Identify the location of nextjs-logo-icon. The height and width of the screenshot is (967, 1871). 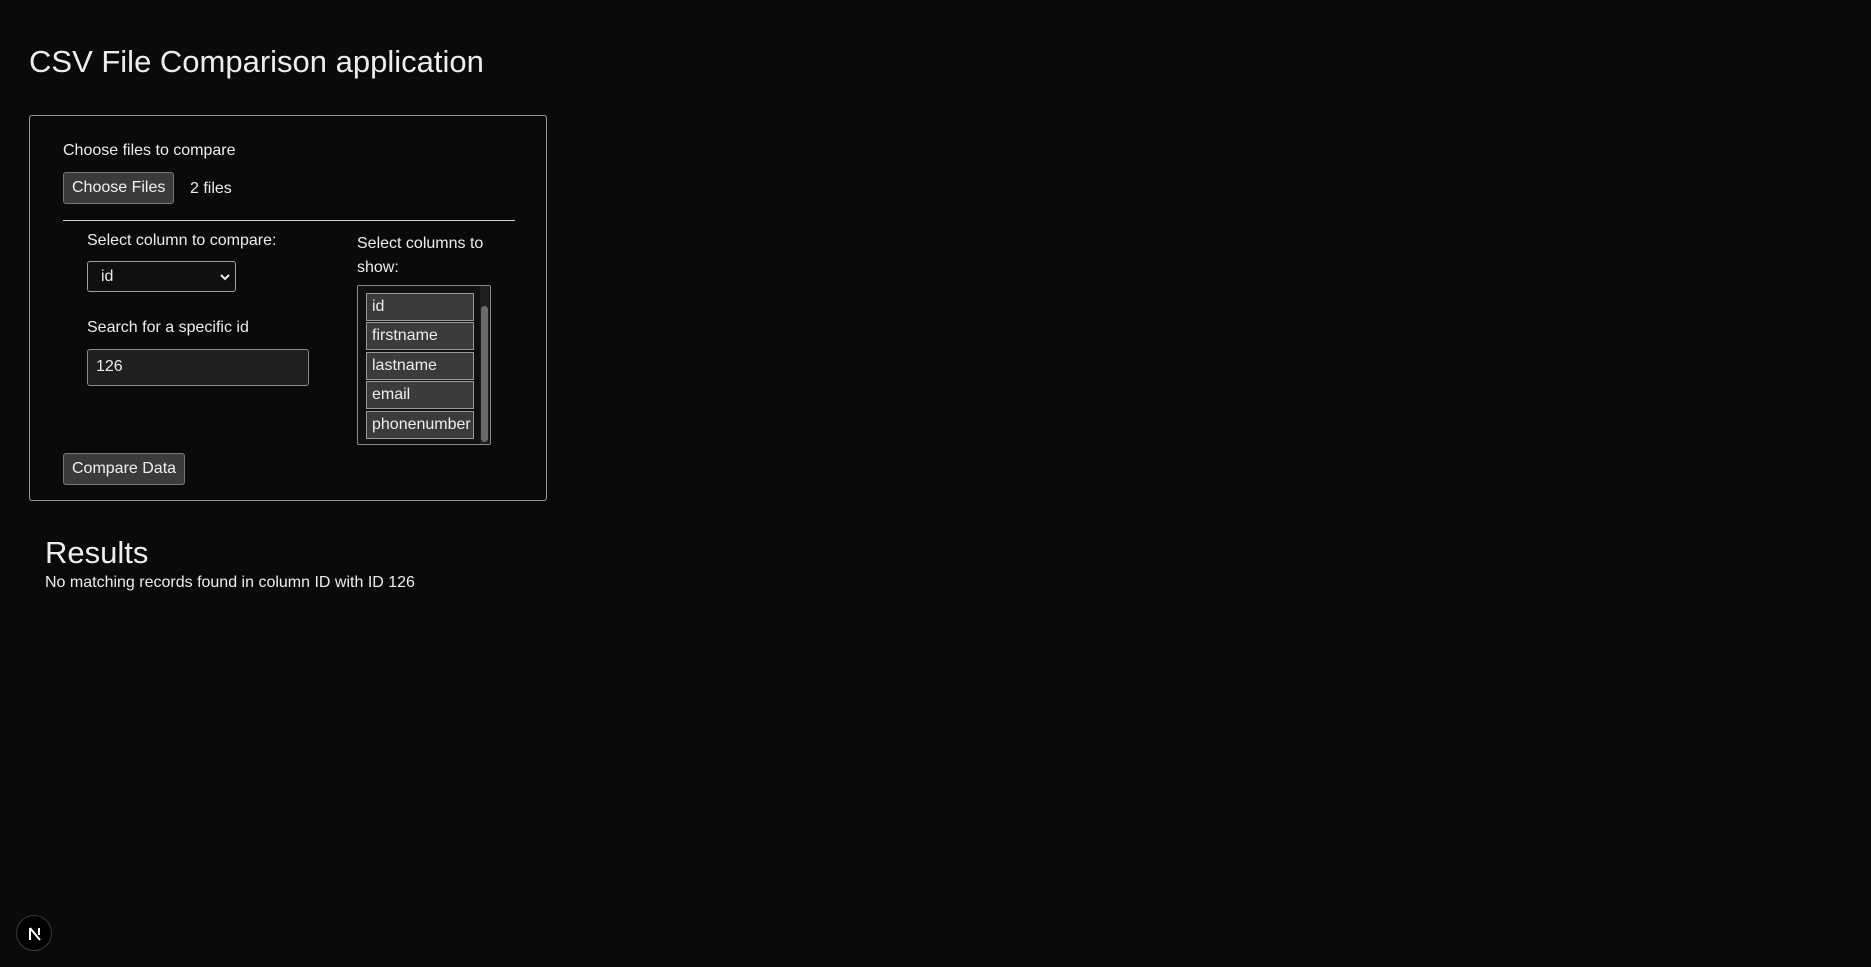
(35, 934).